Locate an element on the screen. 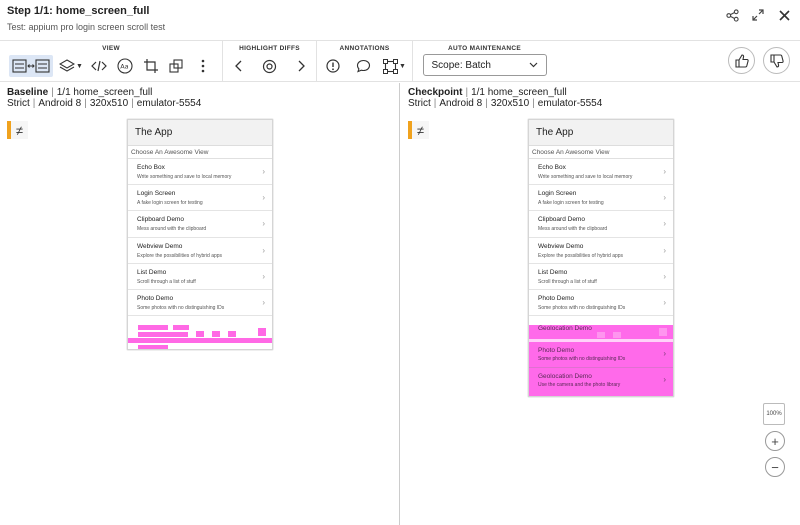 This screenshot has width=800, height=525. view-group: VIEW ▼ Aa is located at coordinates (111, 61).